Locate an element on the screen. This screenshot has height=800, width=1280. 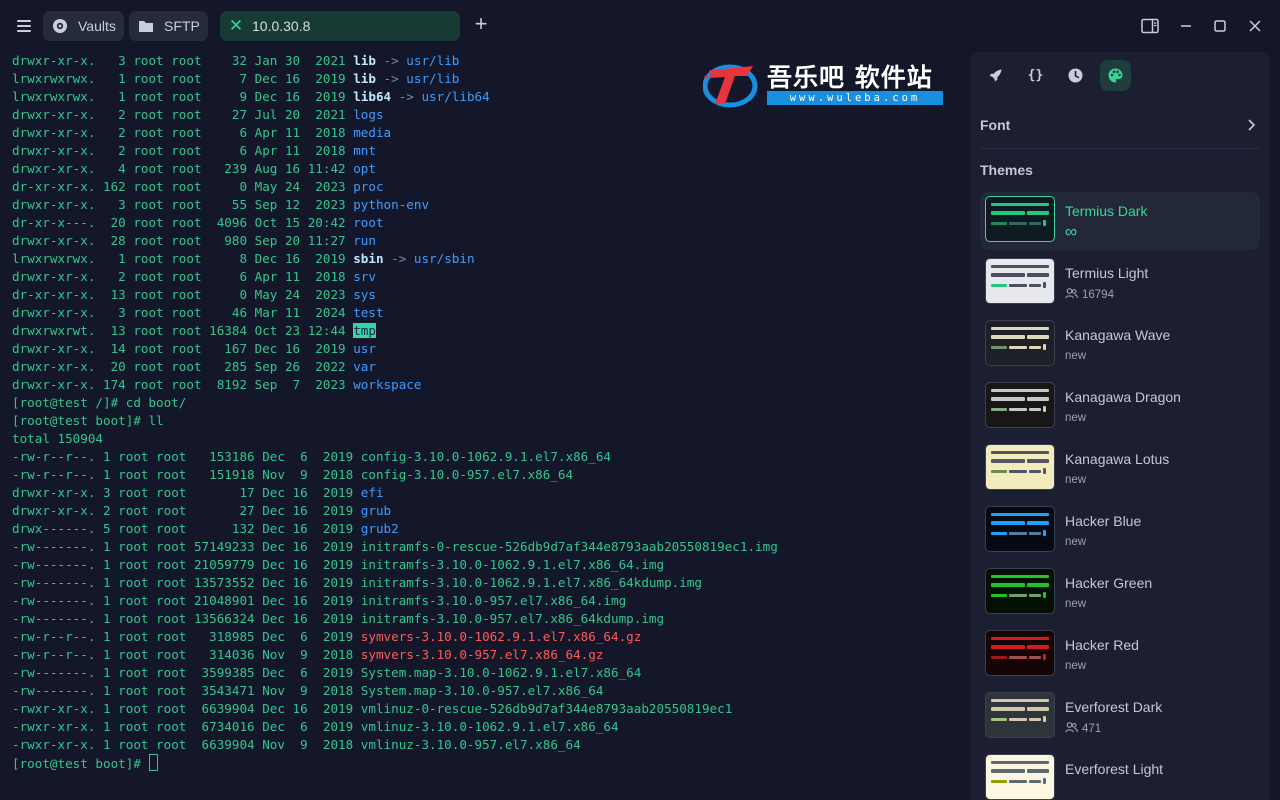
maximize-icon is located at coordinates (1220, 26).